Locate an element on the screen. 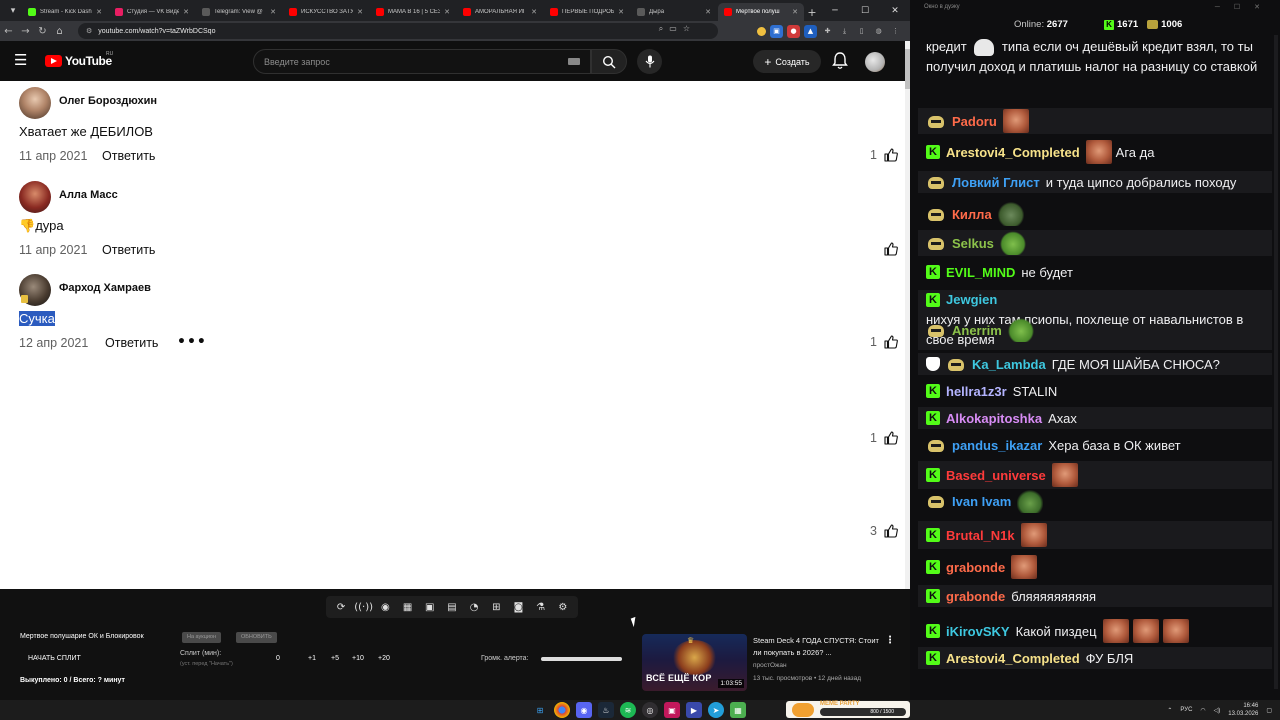  chat-username: Alkokapitoshka is located at coordinates (994, 418).